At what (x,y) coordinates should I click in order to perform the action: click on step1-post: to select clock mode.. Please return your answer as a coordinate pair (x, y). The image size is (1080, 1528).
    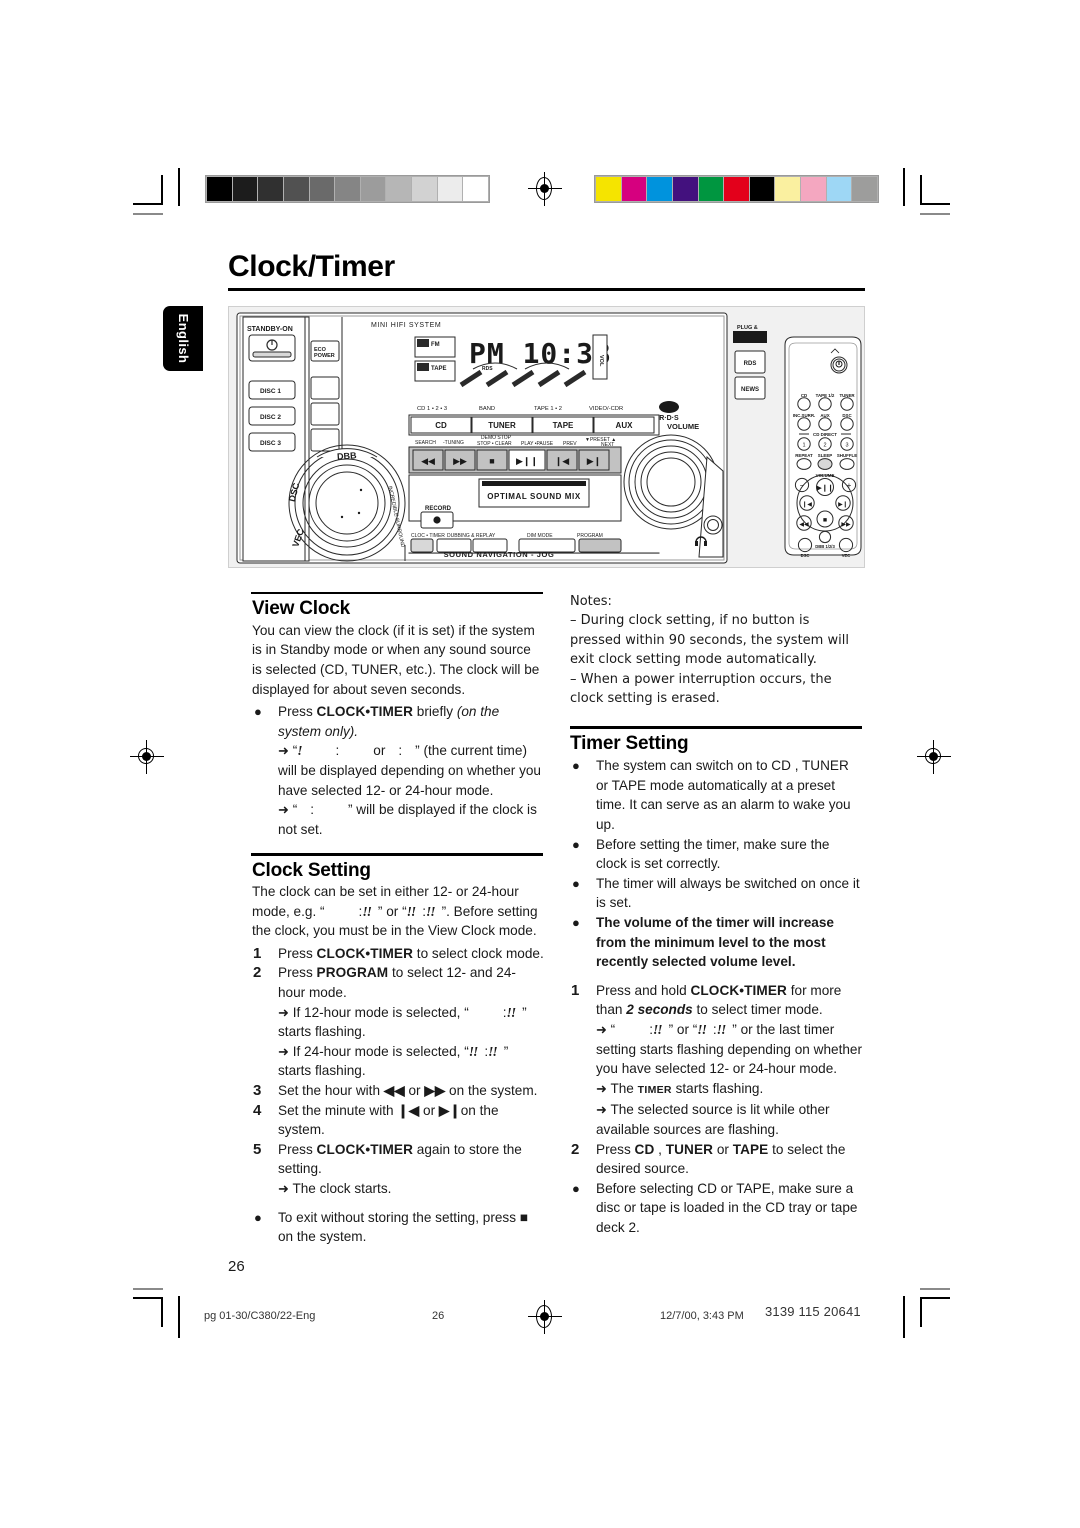
    Looking at the image, I should click on (478, 953).